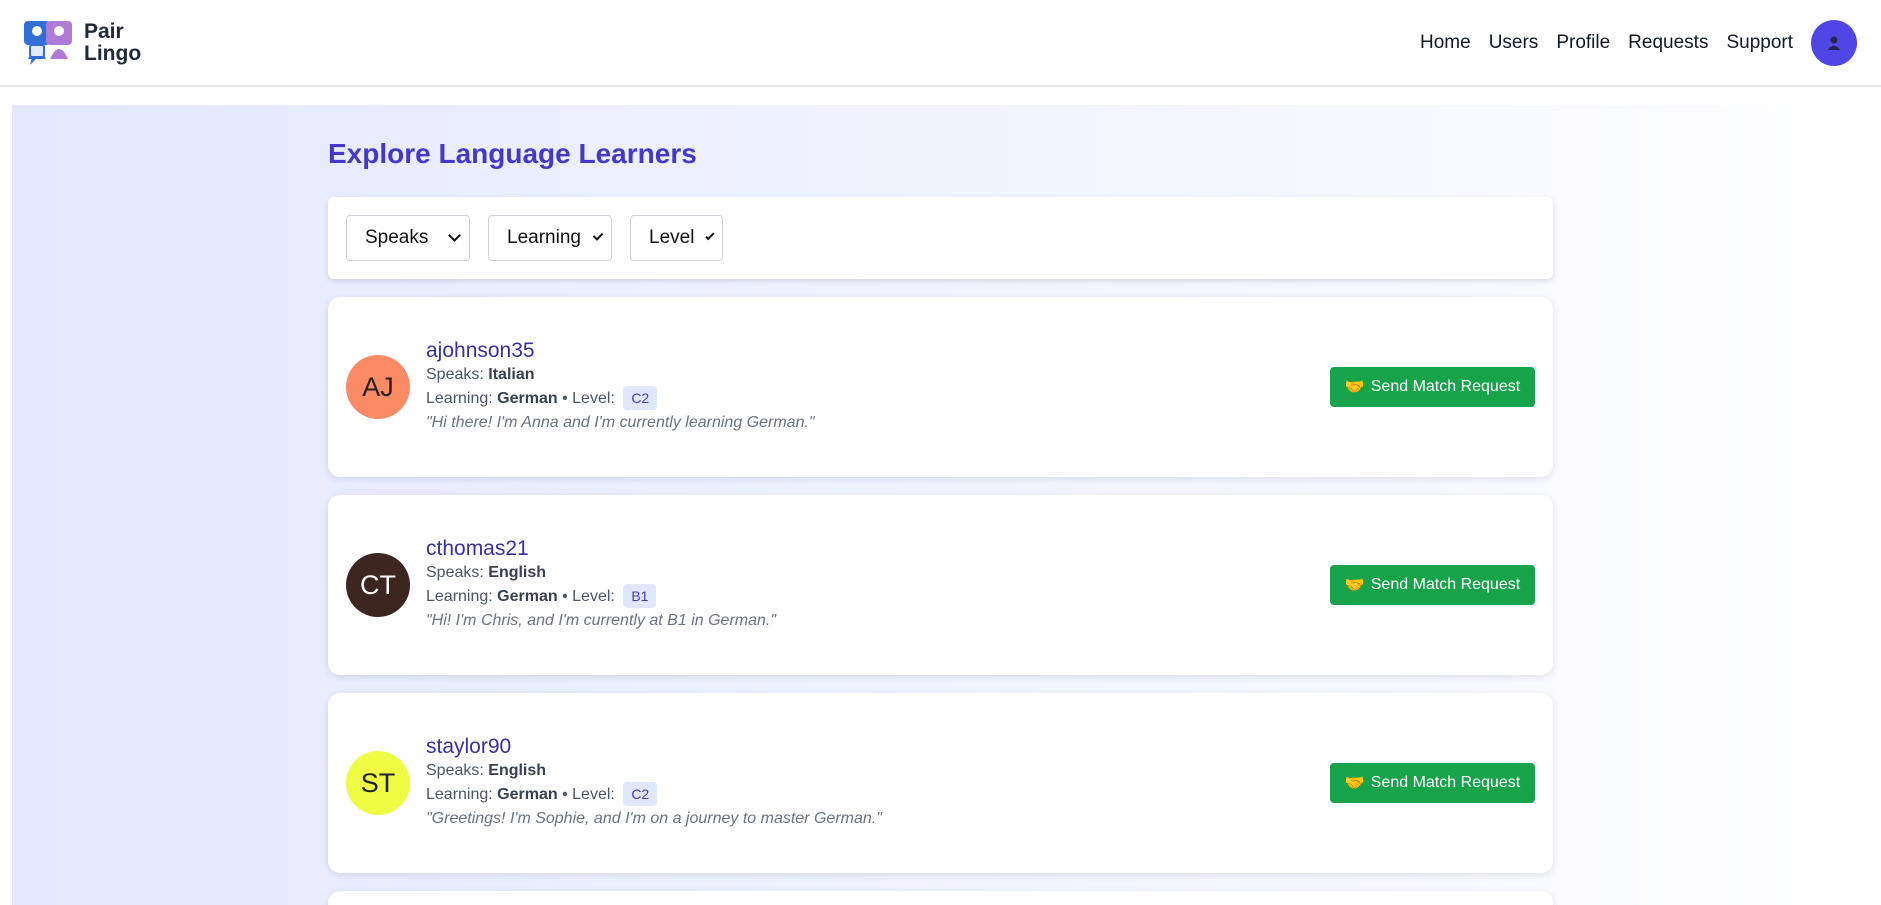 The width and height of the screenshot is (1881, 905). I want to click on filter-bar: Speaks Learning Level, so click(940, 238).